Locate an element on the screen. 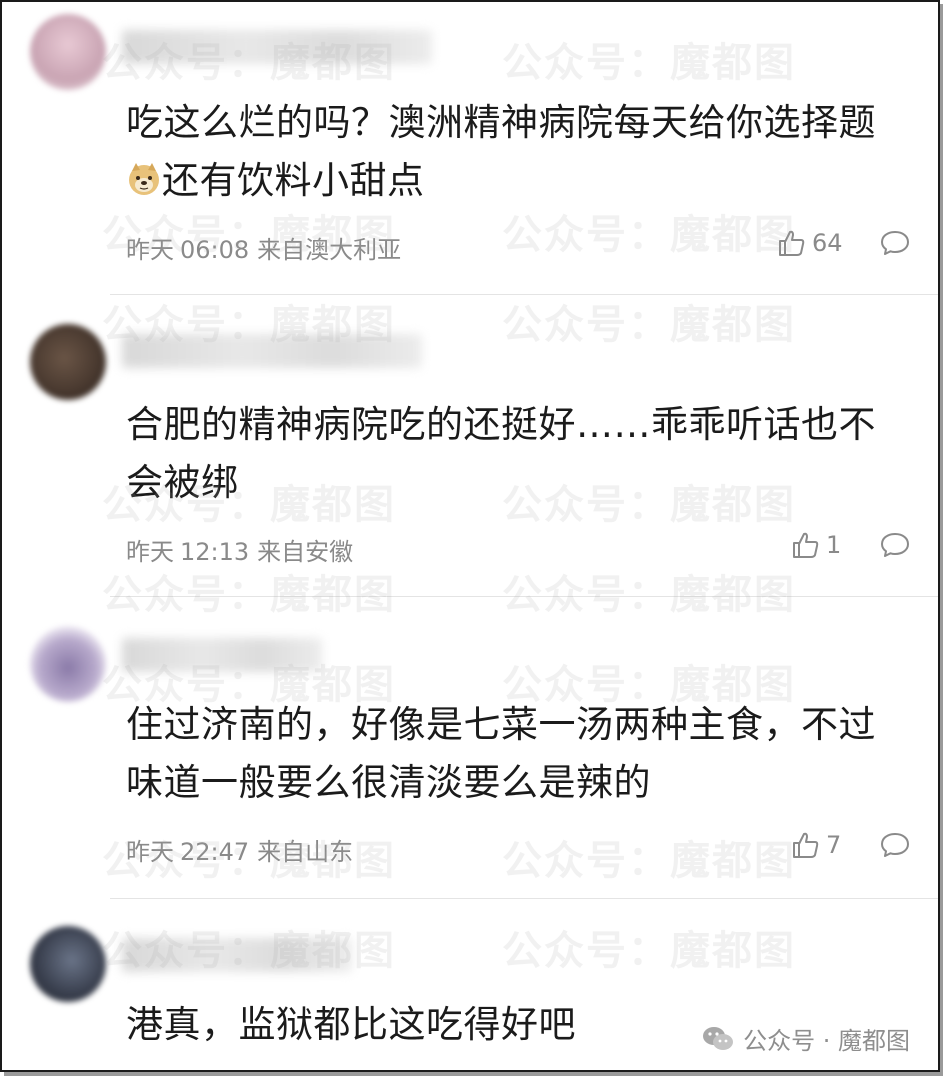  source-watermark: 公众号 · 魔都图 is located at coordinates (805, 1038).